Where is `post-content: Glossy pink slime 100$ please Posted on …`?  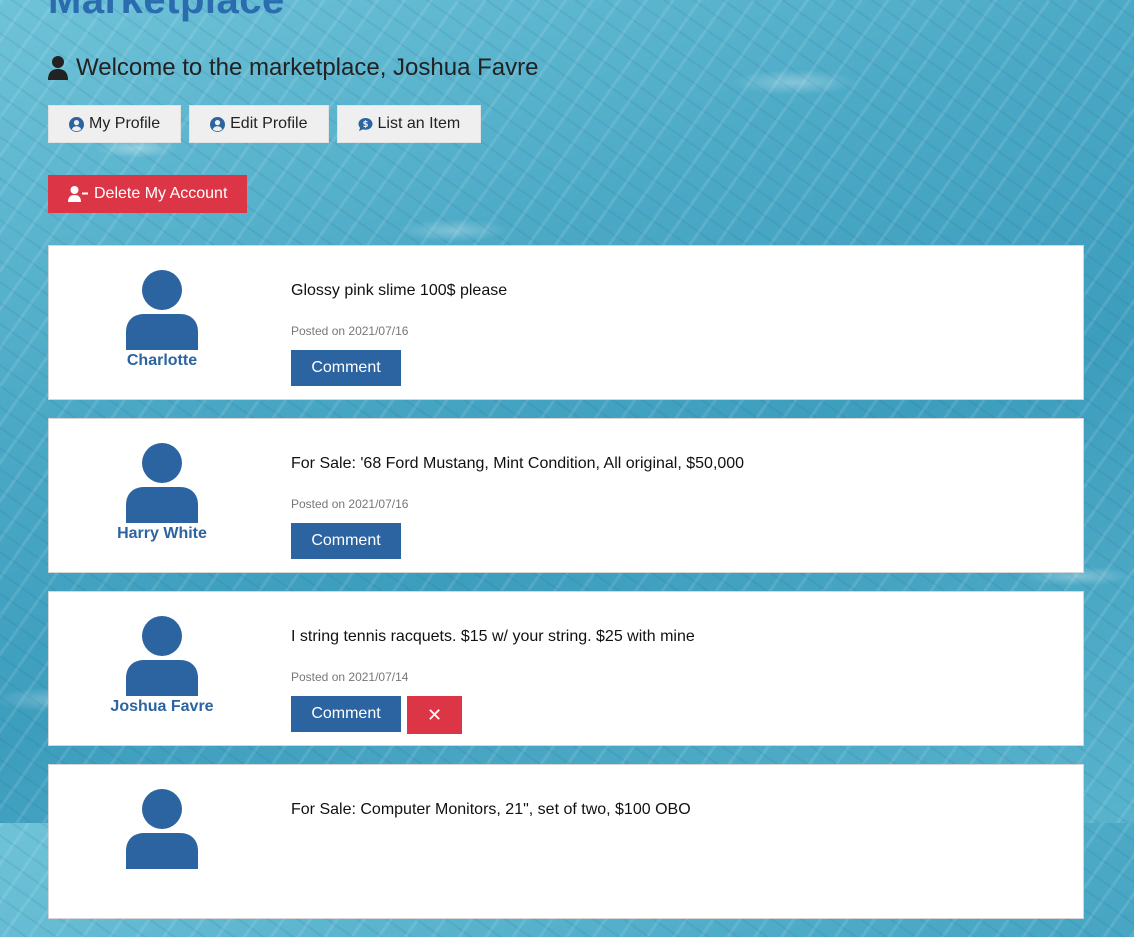 post-content: Glossy pink slime 100$ please Posted on … is located at coordinates (677, 334).